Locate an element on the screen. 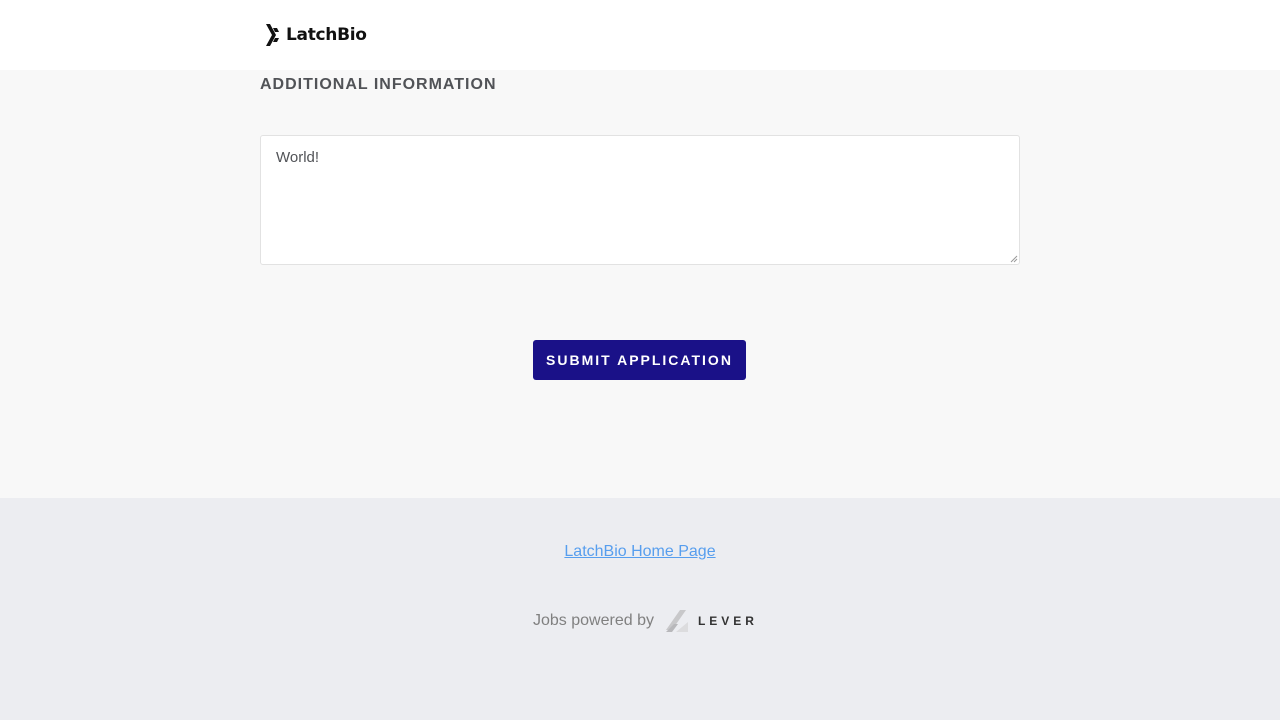 The height and width of the screenshot is (720, 1280). powered-by-text: Jobs powered by is located at coordinates (593, 620).